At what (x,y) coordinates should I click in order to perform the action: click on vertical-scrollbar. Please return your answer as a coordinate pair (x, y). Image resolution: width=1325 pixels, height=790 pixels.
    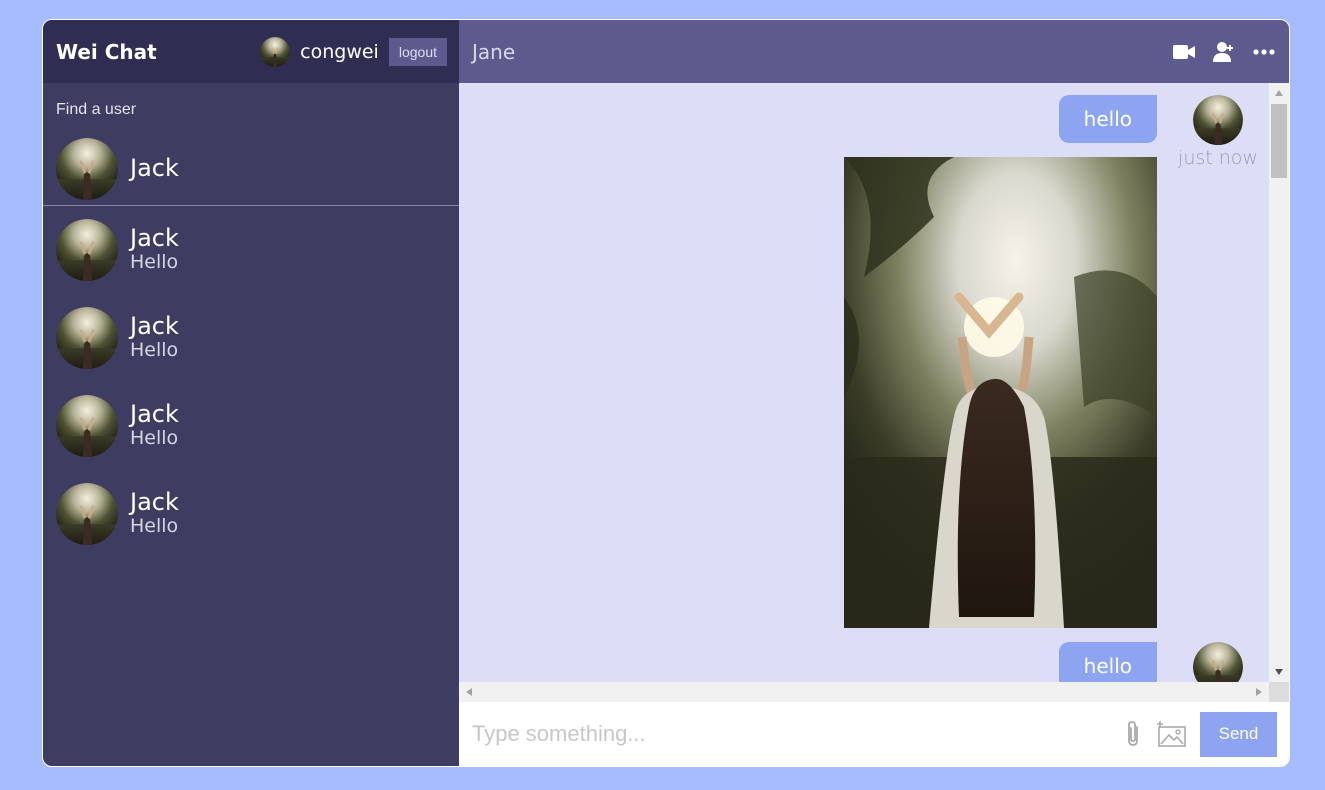
    Looking at the image, I should click on (1279, 382).